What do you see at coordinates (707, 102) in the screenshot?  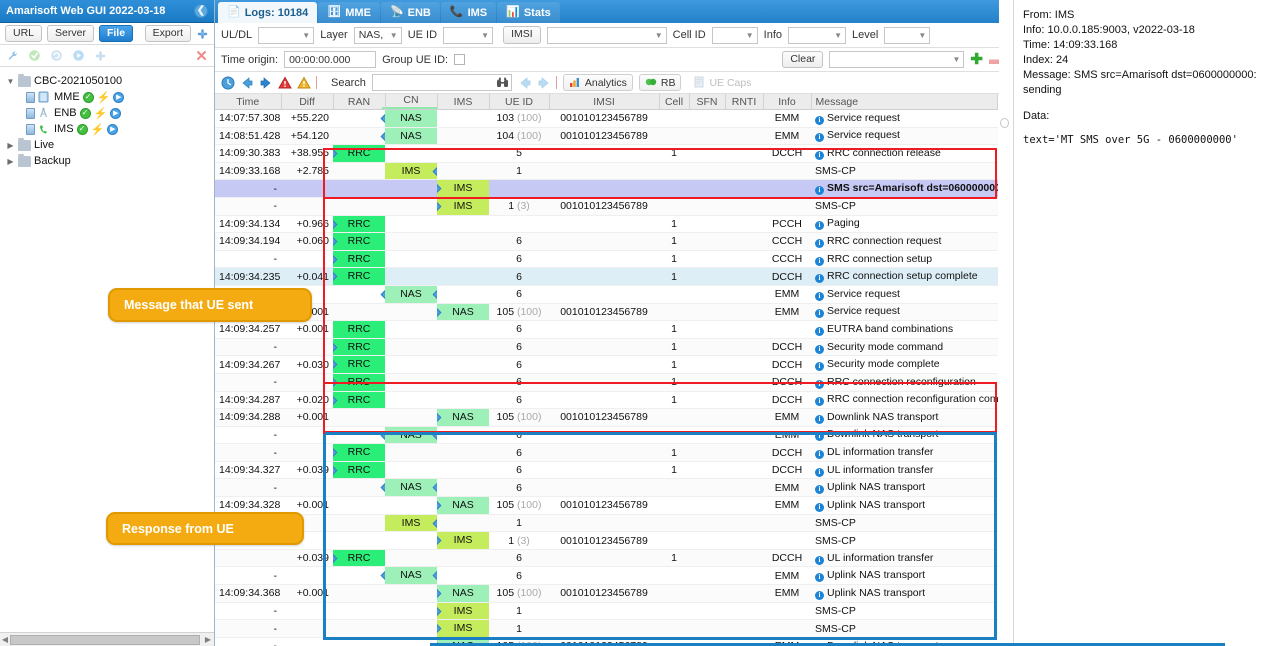 I see `col-sfn: SFN` at bounding box center [707, 102].